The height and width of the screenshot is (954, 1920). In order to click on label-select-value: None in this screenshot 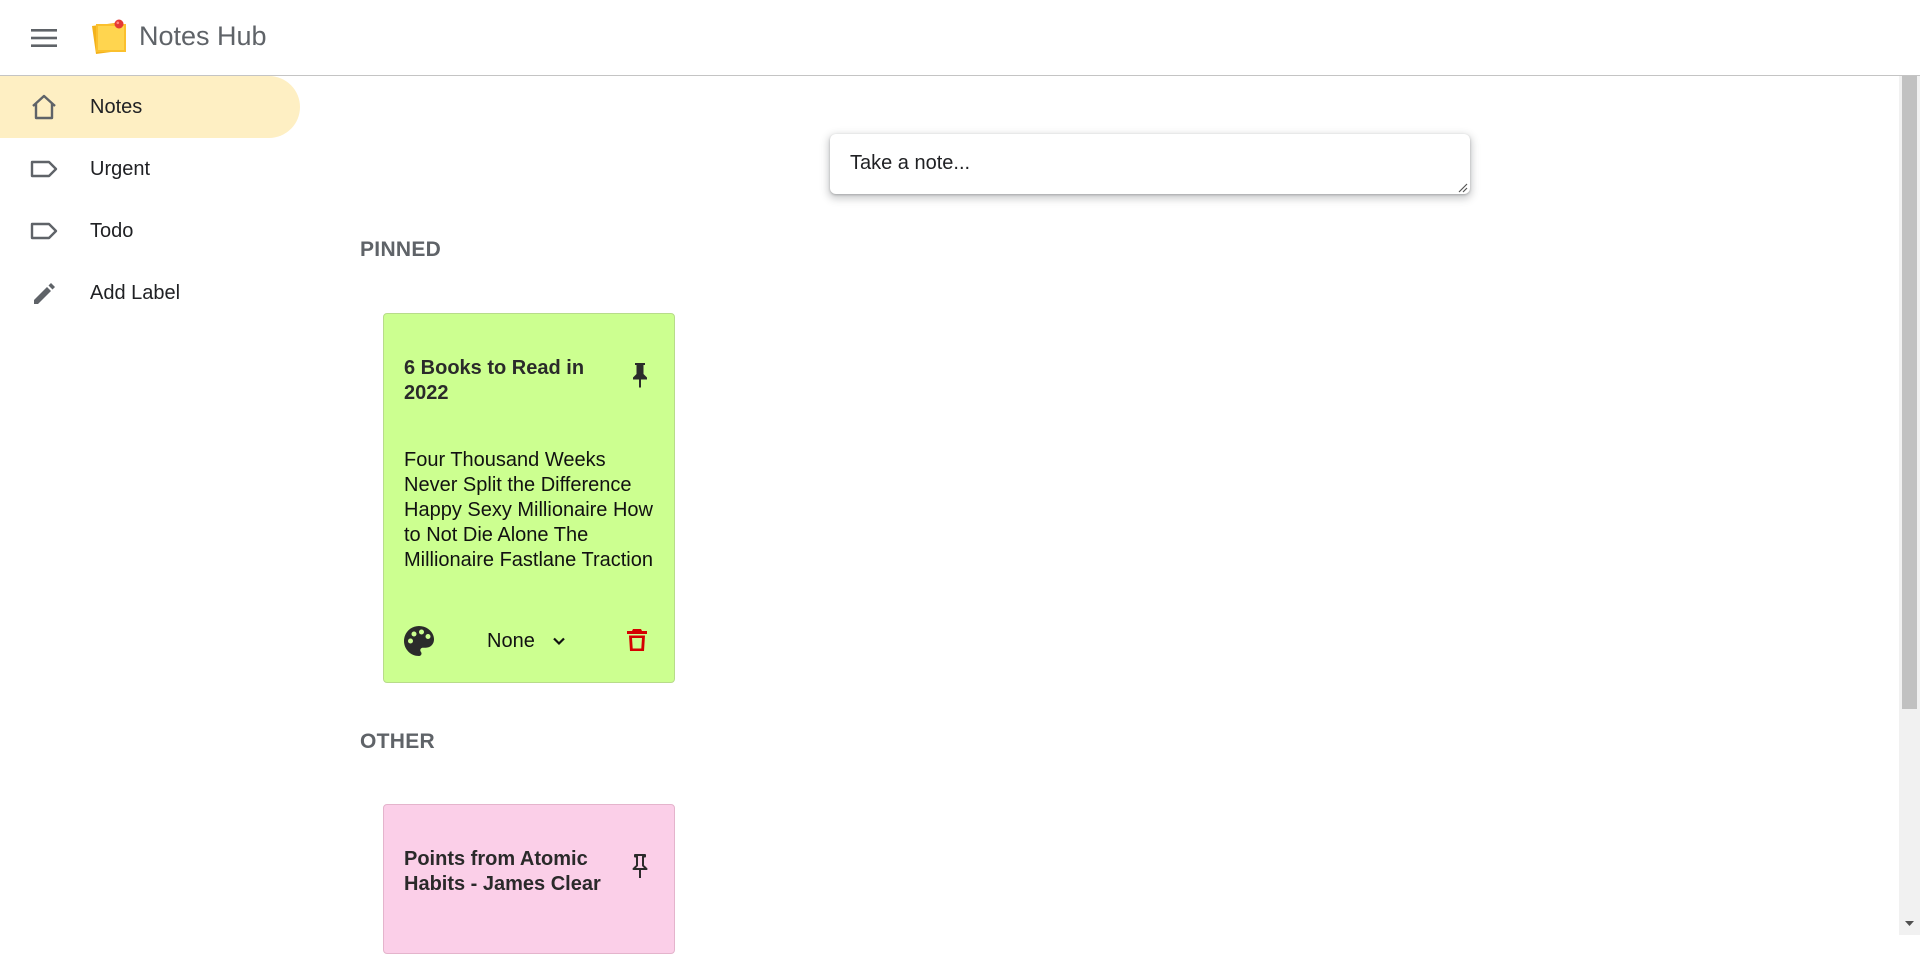, I will do `click(511, 640)`.